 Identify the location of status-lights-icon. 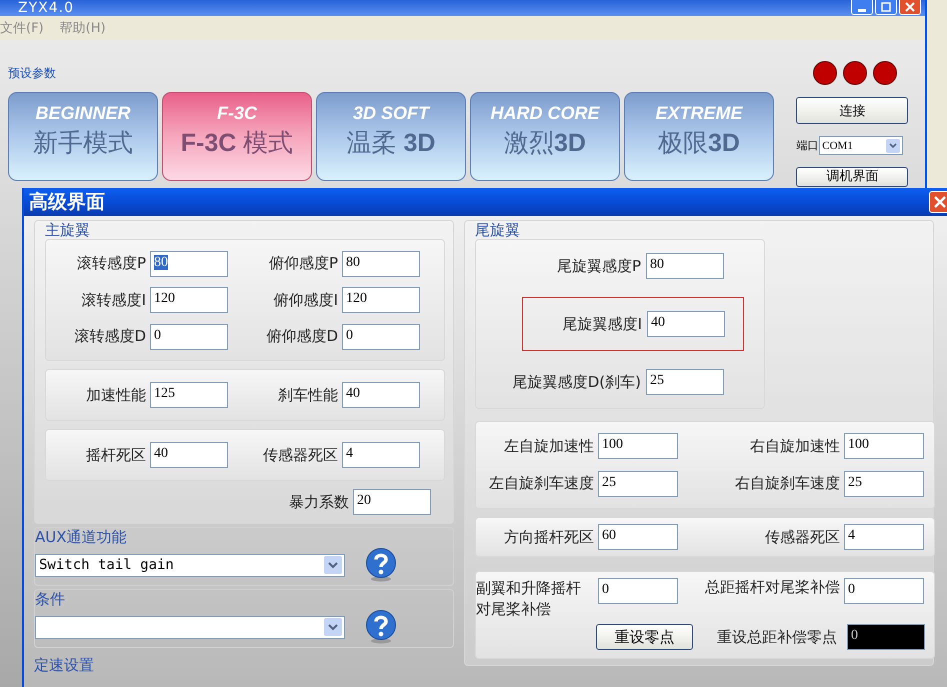
(855, 73).